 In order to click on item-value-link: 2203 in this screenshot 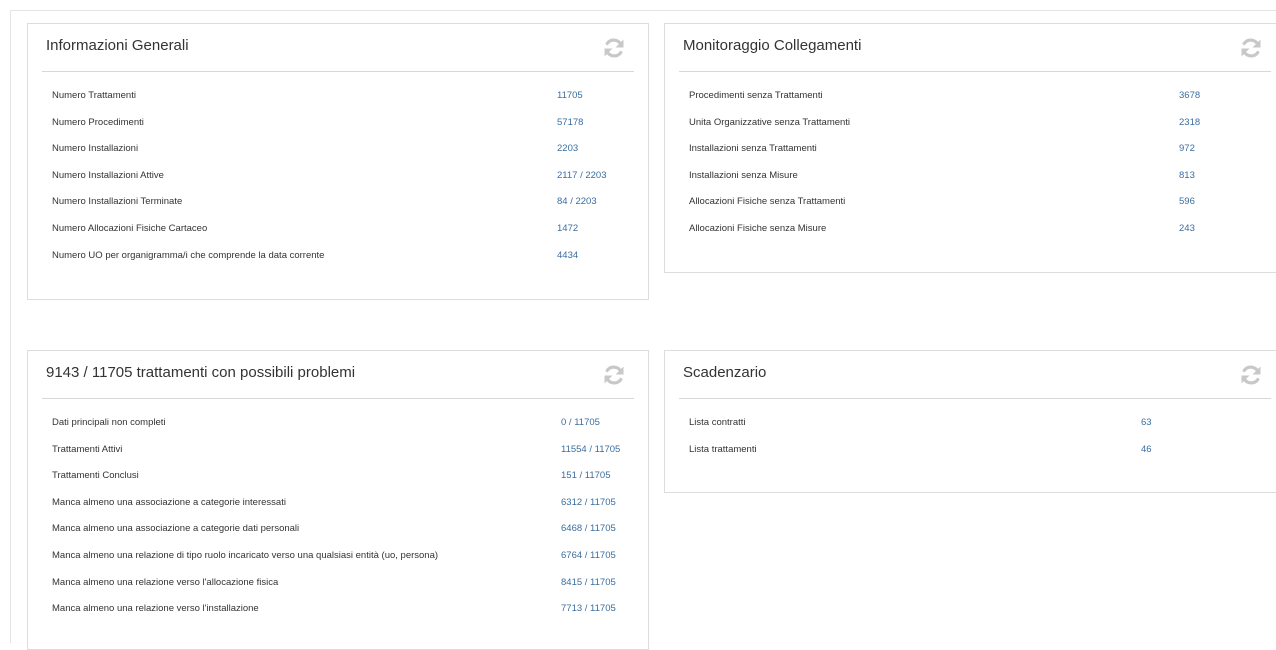, I will do `click(567, 148)`.